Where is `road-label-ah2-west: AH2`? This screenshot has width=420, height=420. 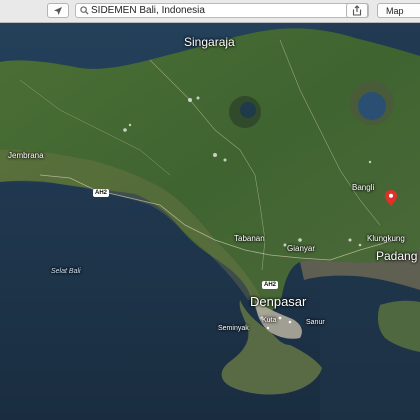
road-label-ah2-west: AH2 is located at coordinates (101, 193).